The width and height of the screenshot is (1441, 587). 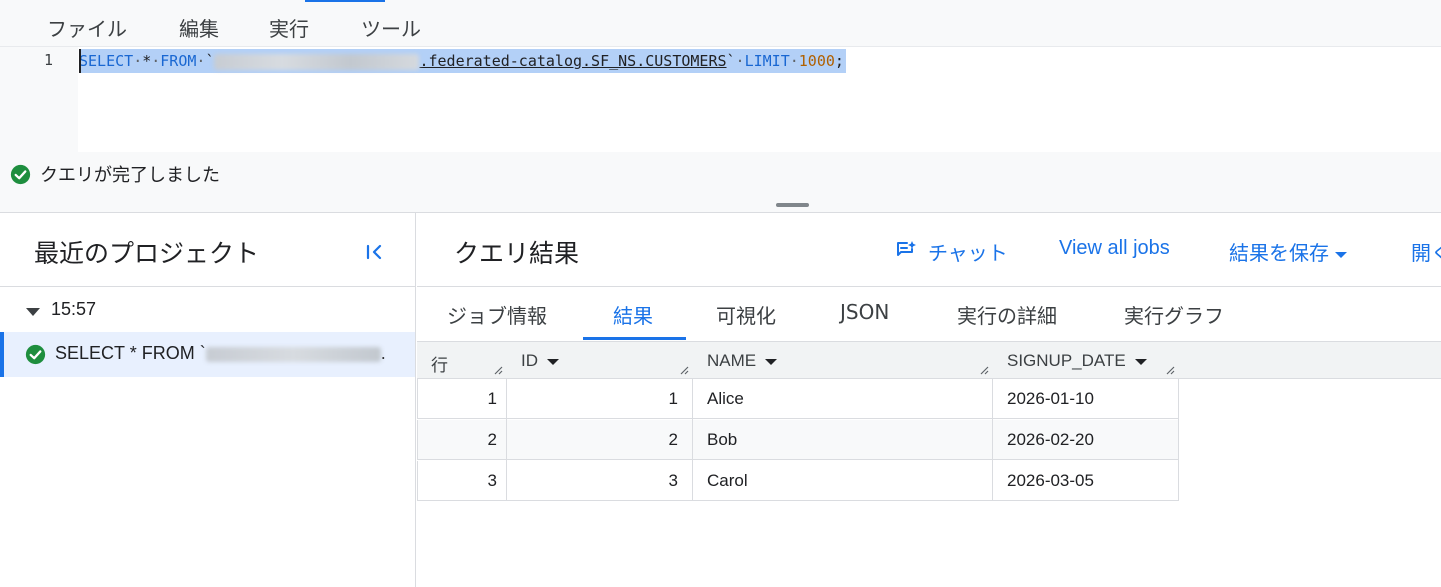 I want to click on collapse-left-icon, so click(x=375, y=252).